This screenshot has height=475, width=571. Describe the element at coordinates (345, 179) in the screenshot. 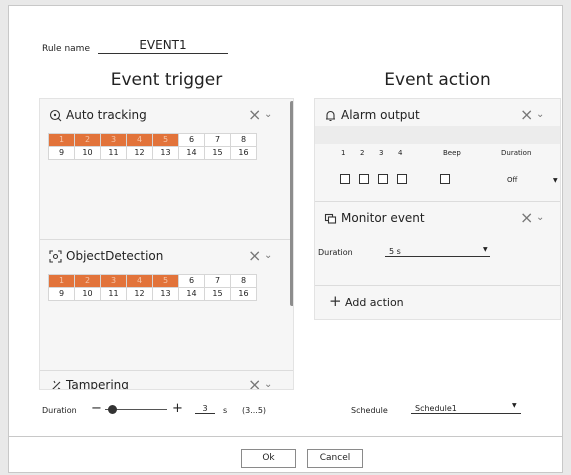

I see `alarm-output-1-checkbox` at that location.